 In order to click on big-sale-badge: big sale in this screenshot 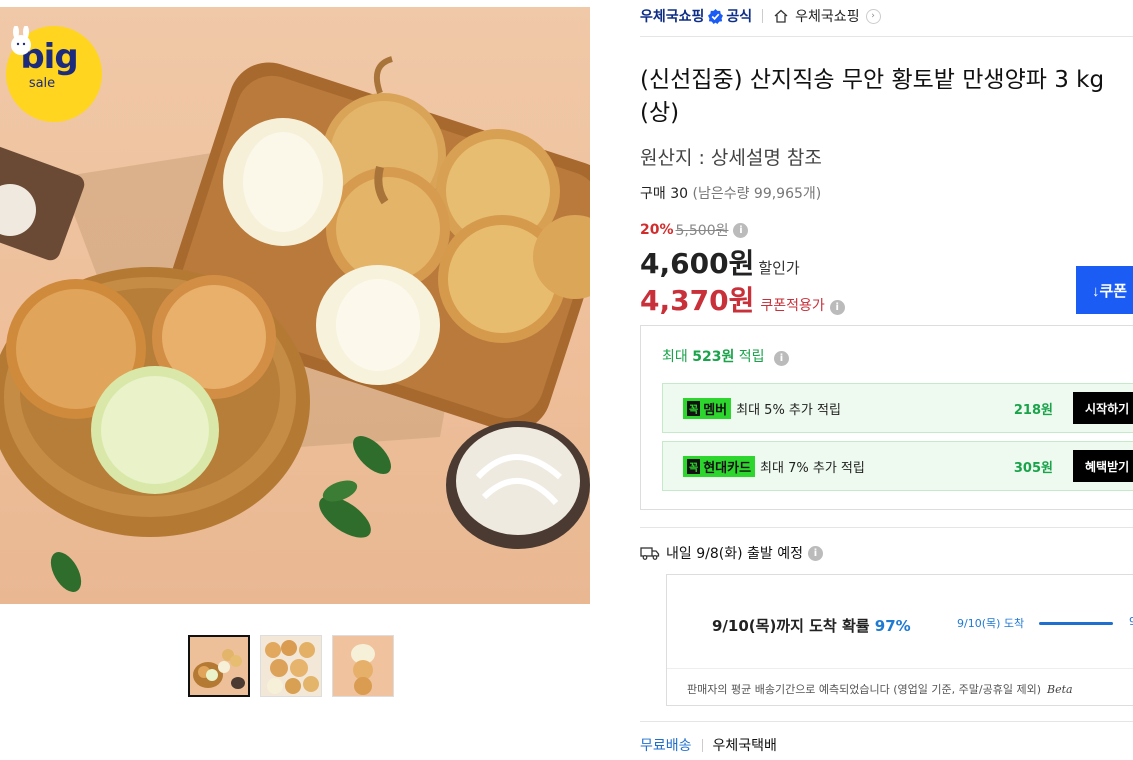, I will do `click(54, 74)`.